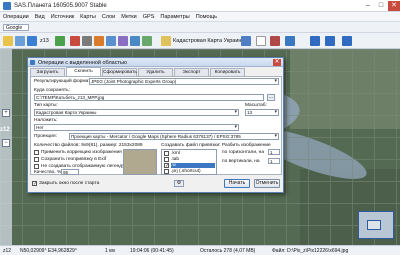  I want to click on georef-w-checkbox: ✓, so click(166, 166).